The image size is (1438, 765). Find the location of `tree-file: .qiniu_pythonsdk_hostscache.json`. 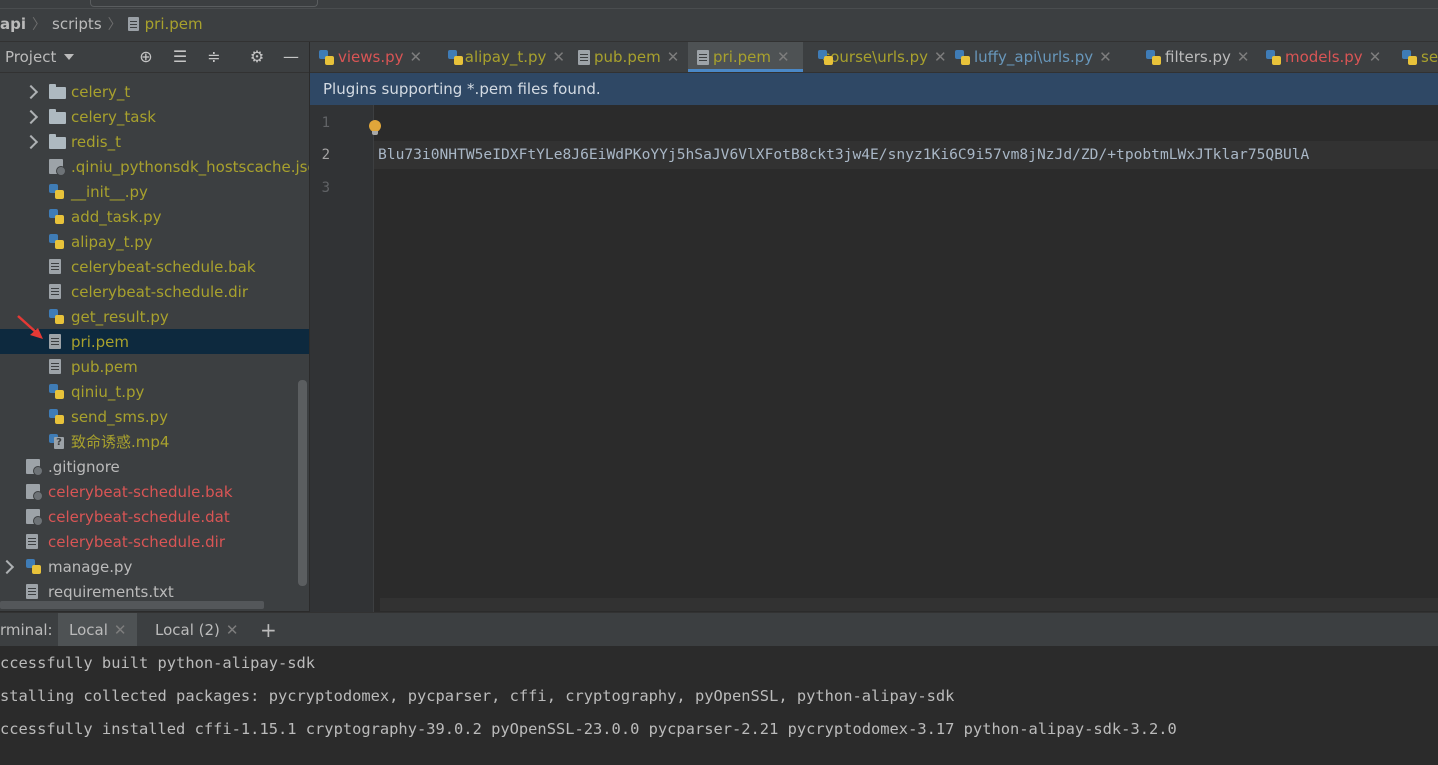

tree-file: .qiniu_pythonsdk_hostscache.json is located at coordinates (154, 166).